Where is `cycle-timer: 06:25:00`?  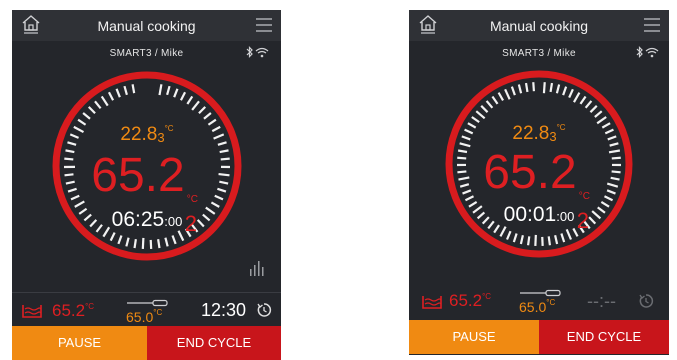 cycle-timer: 06:25:00 is located at coordinates (147, 219).